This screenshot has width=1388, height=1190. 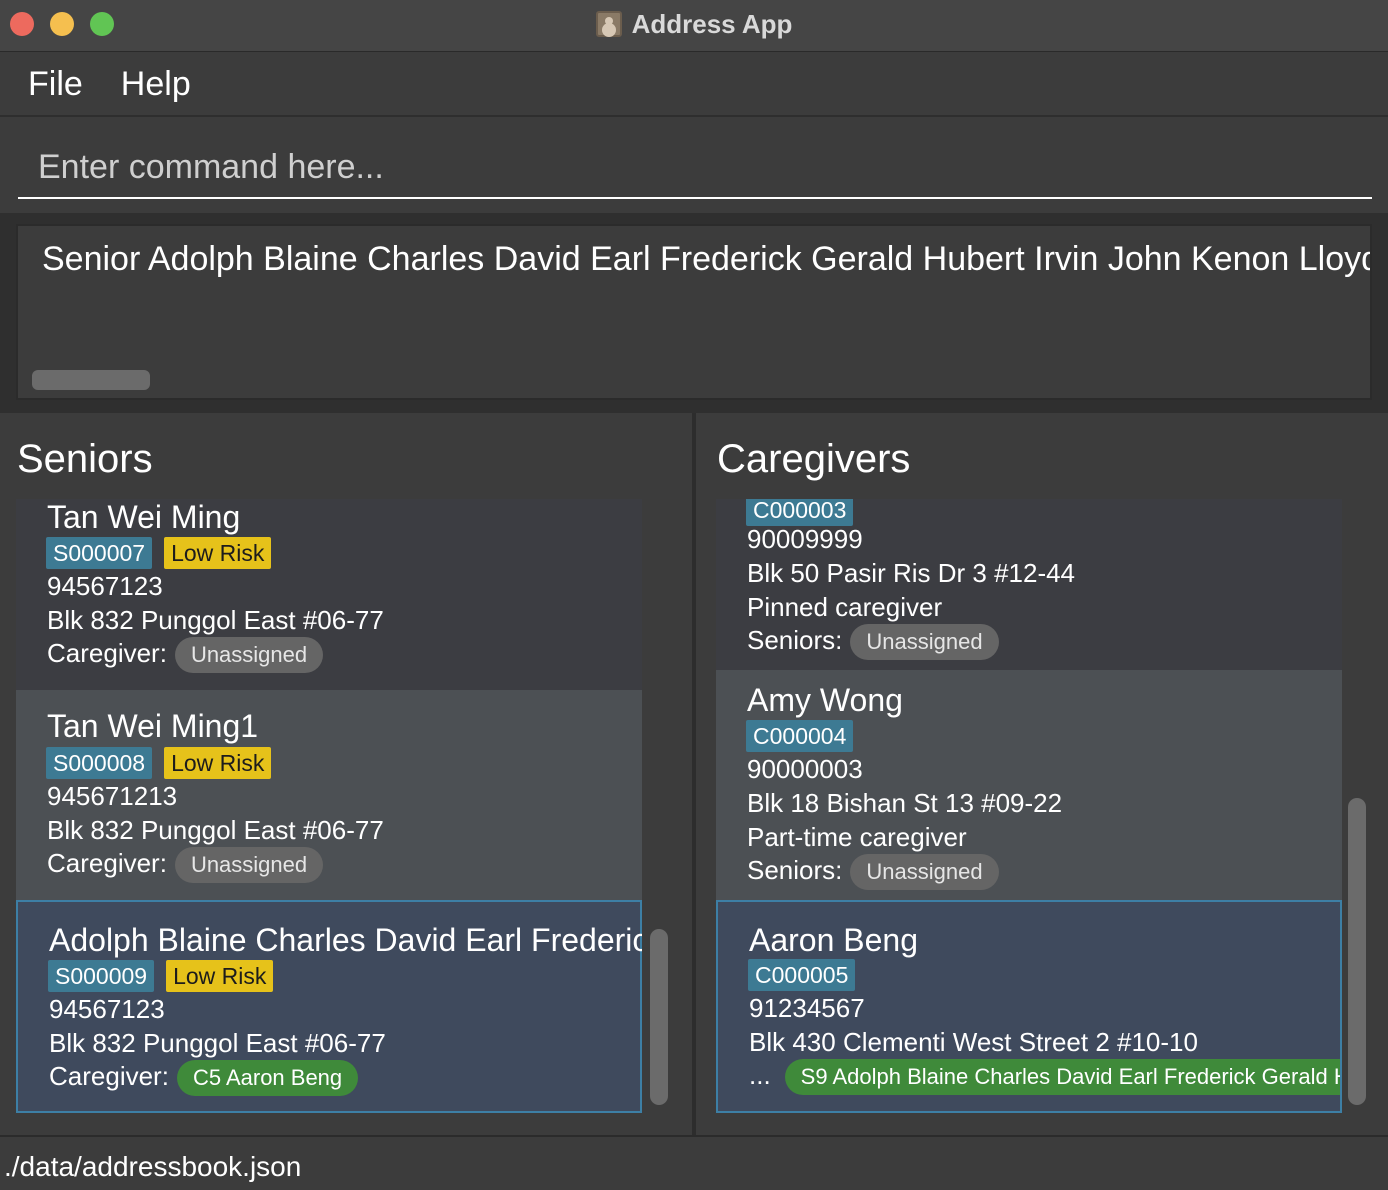 What do you see at coordinates (834, 940) in the screenshot?
I see `caregiver-name: Aaron Beng` at bounding box center [834, 940].